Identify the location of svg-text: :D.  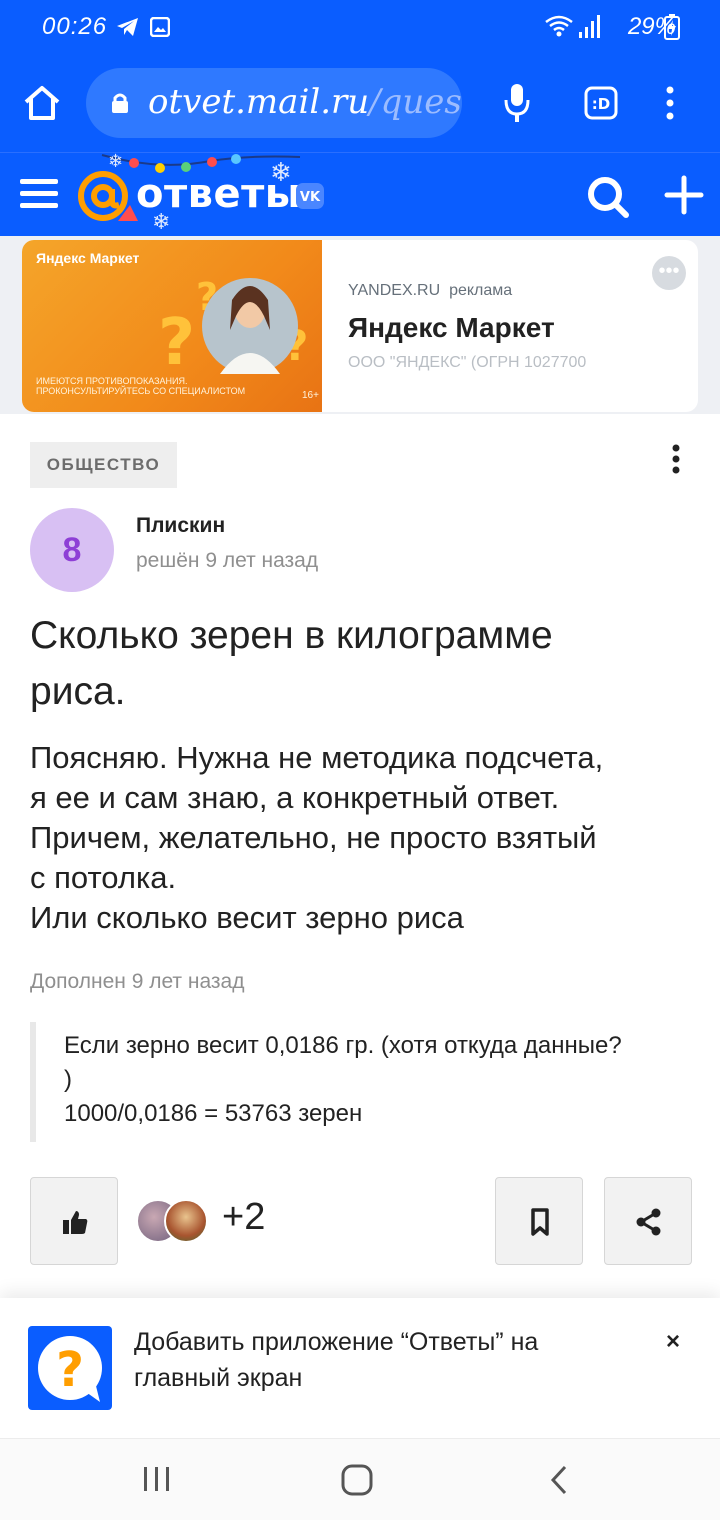
(601, 104).